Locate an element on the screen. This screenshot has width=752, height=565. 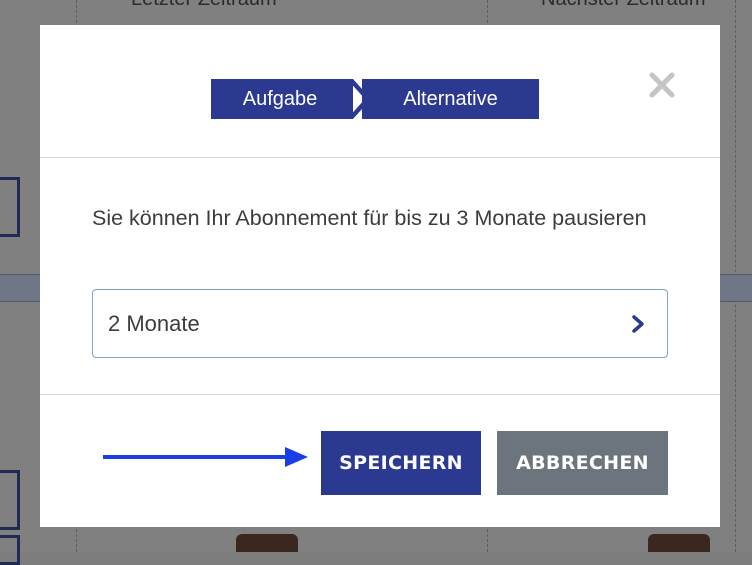
step-alternative: Alternative is located at coordinates (450, 99).